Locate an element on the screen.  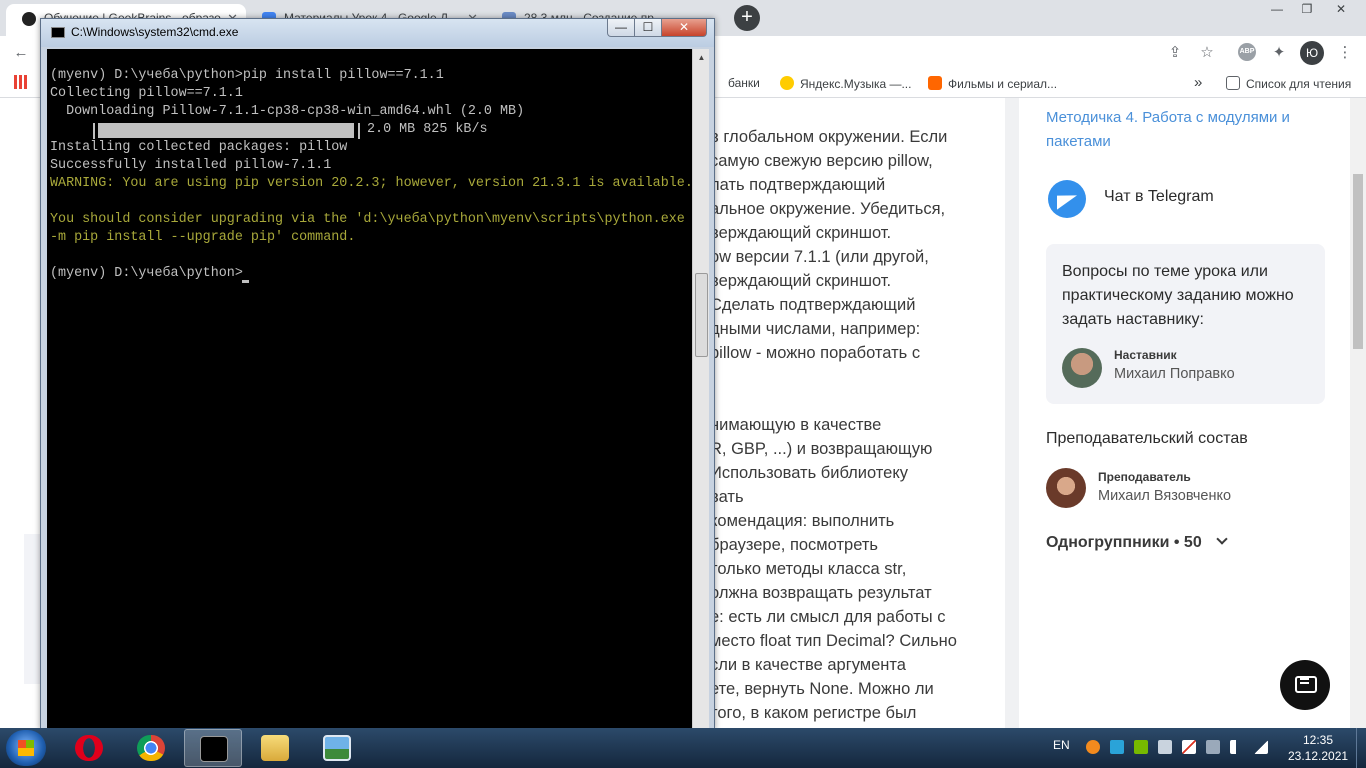
show-desktop-button is located at coordinates (1361, 748).